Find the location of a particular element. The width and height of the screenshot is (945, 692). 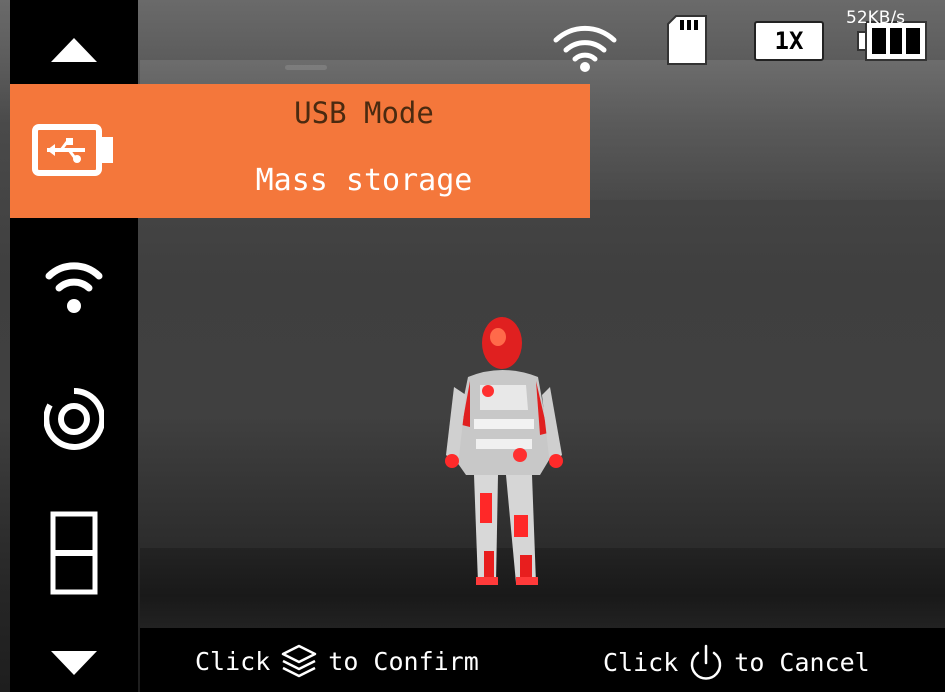

cancel-hint-prefix: Click is located at coordinates (641, 662).